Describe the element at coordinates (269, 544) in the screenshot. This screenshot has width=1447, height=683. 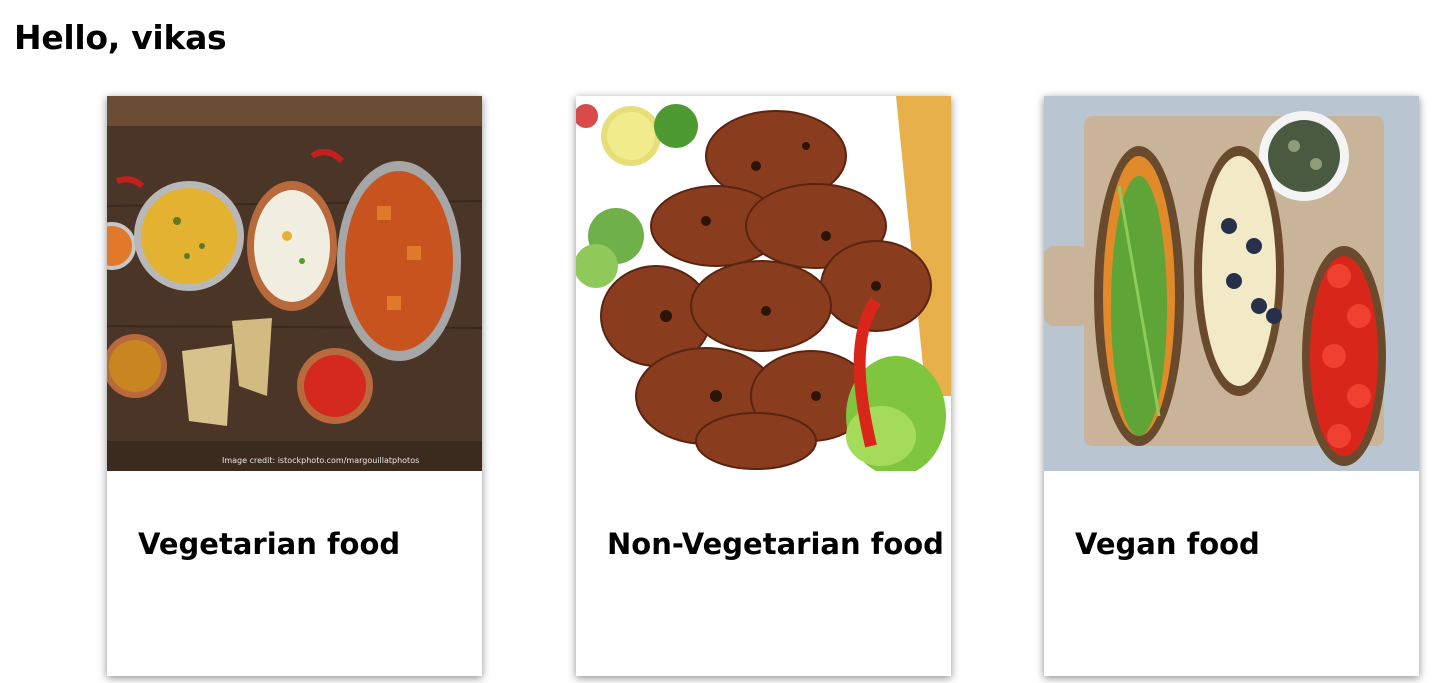
I see `card-title-vegetarian: Vegetarian food` at that location.